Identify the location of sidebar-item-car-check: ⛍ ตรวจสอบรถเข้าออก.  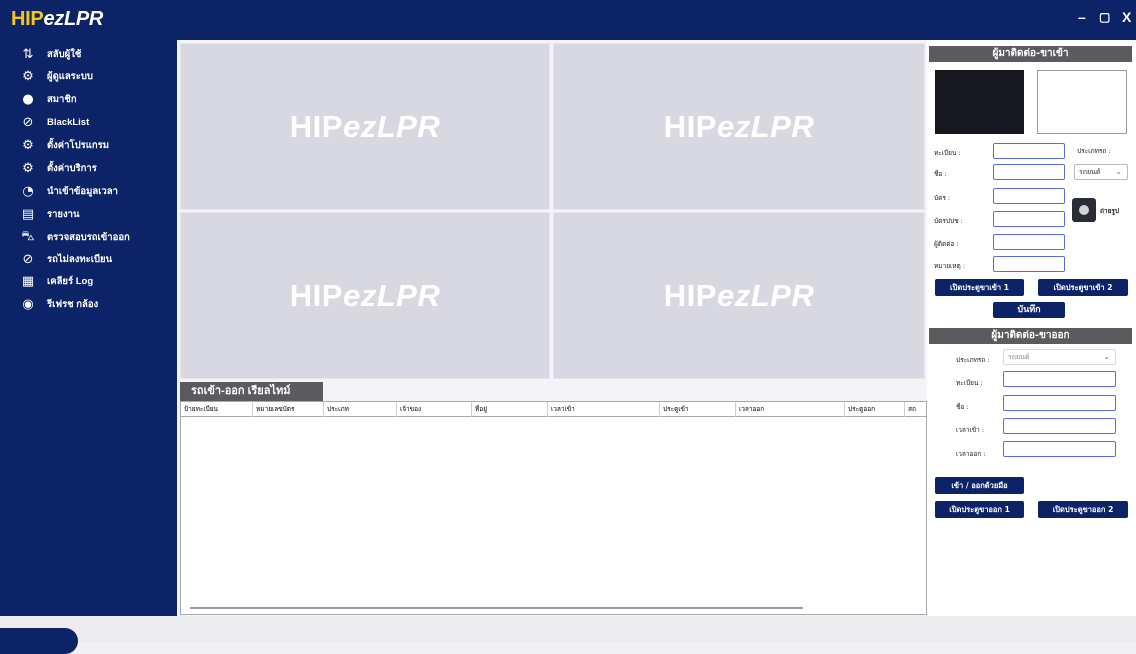
(88, 237).